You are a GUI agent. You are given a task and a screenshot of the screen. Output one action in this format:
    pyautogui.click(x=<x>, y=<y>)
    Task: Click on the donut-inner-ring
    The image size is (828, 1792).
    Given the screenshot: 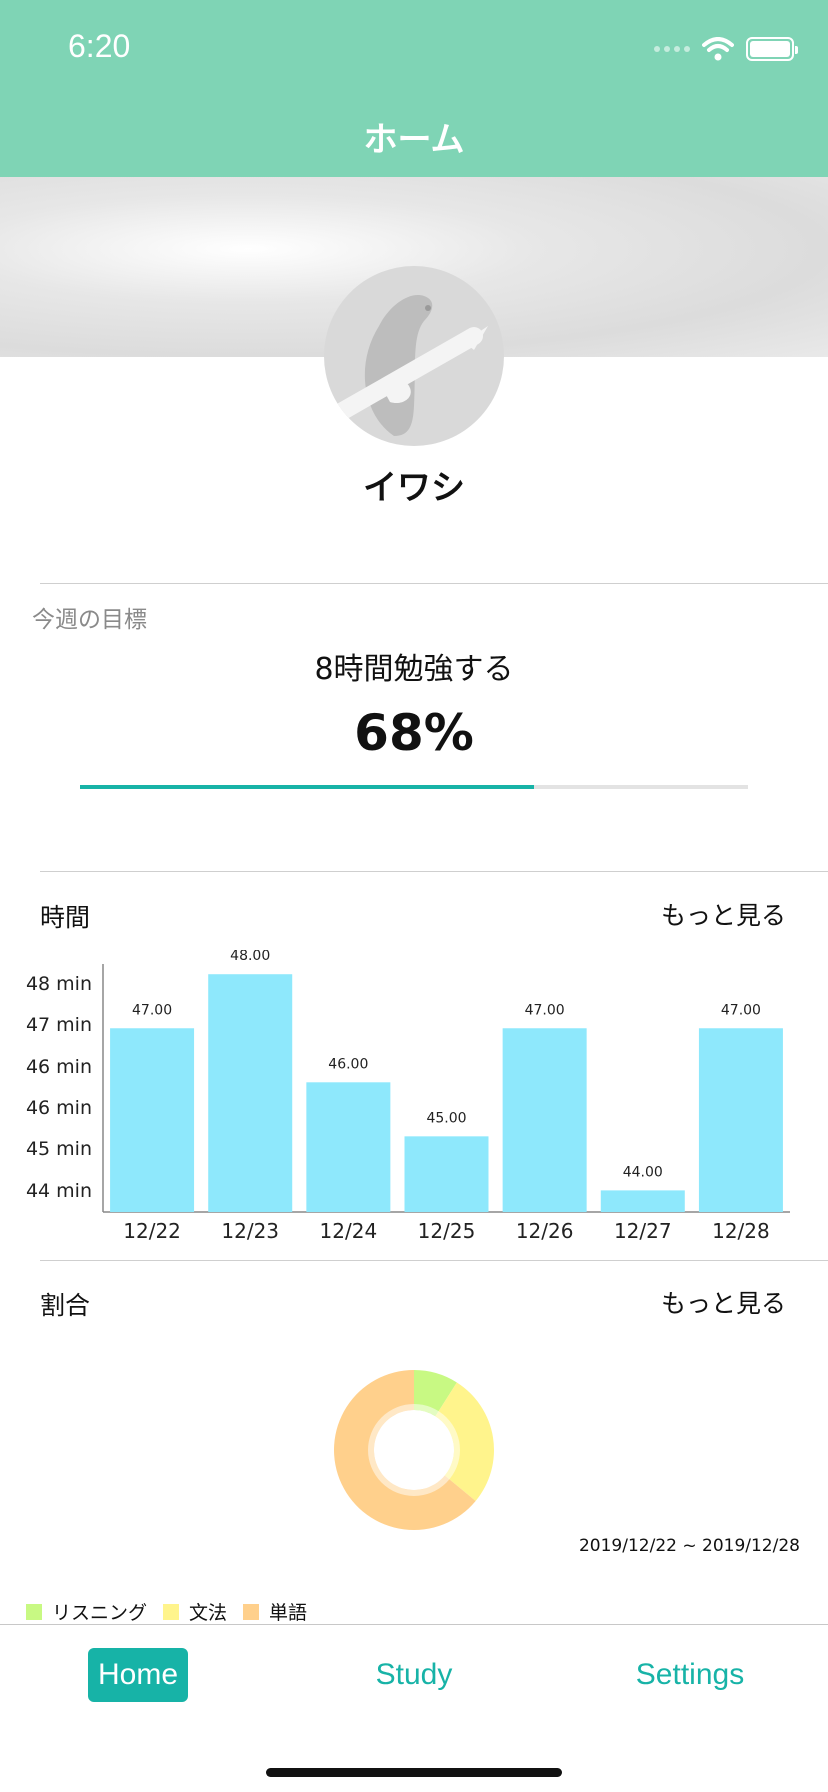 What is the action you would take?
    pyautogui.click(x=414, y=1450)
    